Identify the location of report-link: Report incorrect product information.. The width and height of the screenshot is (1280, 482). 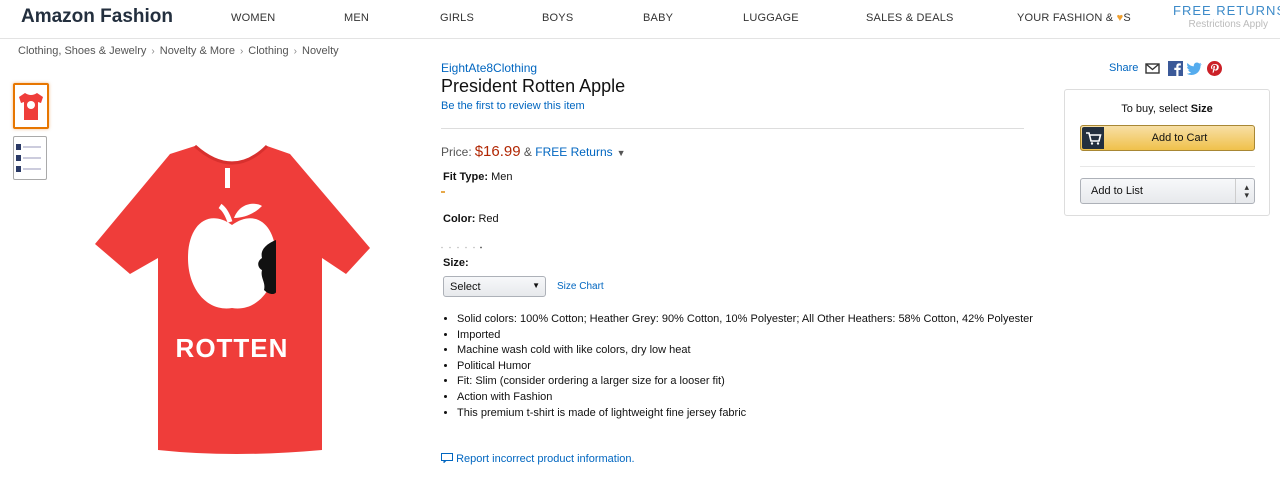
(545, 459).